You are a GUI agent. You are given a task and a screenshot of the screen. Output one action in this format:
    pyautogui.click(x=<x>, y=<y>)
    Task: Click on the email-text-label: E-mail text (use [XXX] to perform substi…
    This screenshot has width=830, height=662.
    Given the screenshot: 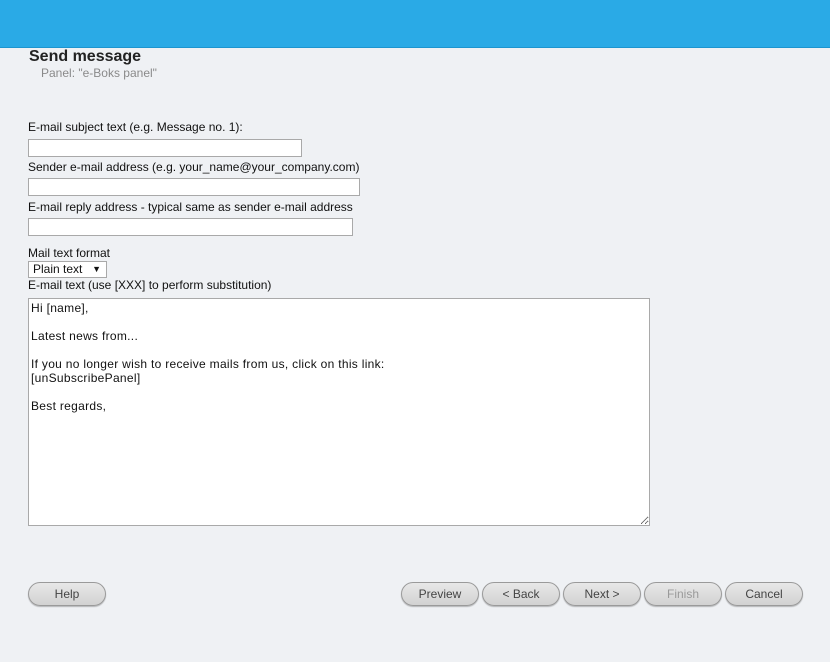 What is the action you would take?
    pyautogui.click(x=150, y=285)
    